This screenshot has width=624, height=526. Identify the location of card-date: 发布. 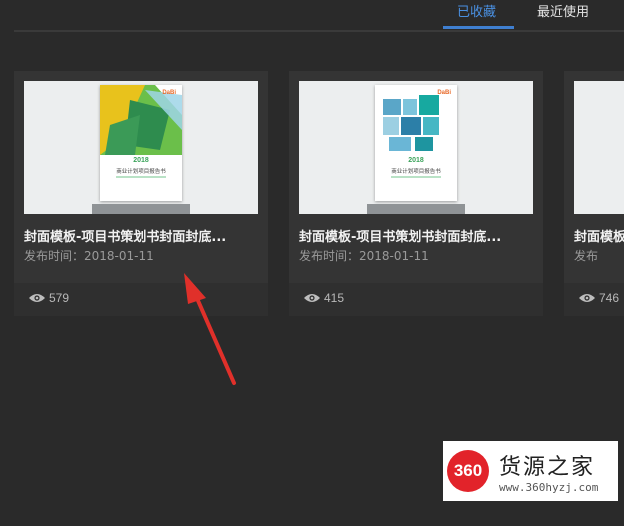
(586, 256).